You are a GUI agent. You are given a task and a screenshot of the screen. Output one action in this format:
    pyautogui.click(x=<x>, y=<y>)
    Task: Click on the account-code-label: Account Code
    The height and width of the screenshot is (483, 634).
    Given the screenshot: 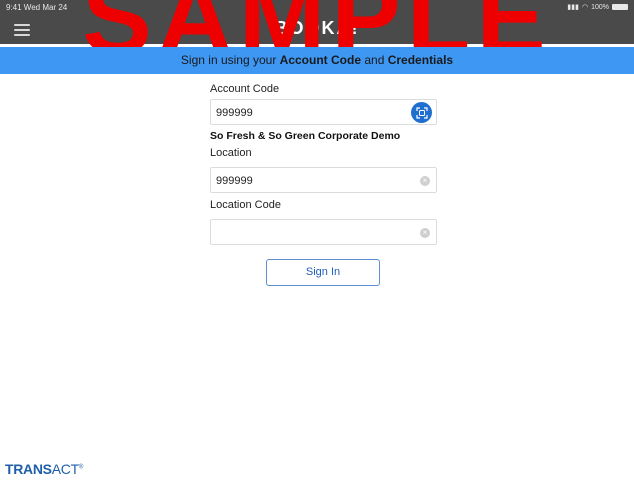 What is the action you would take?
    pyautogui.click(x=245, y=89)
    